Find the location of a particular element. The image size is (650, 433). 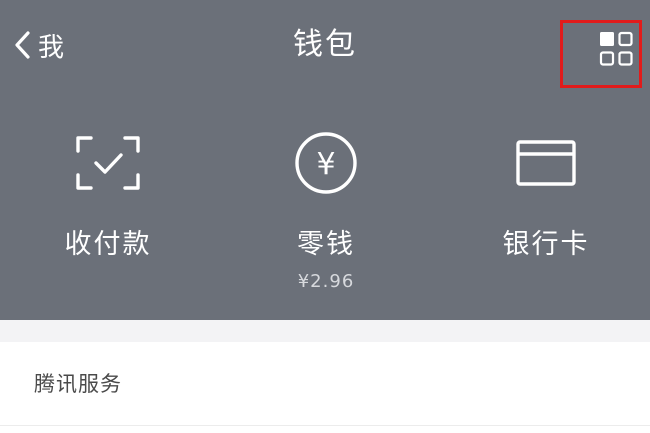

divider is located at coordinates (325, 425).